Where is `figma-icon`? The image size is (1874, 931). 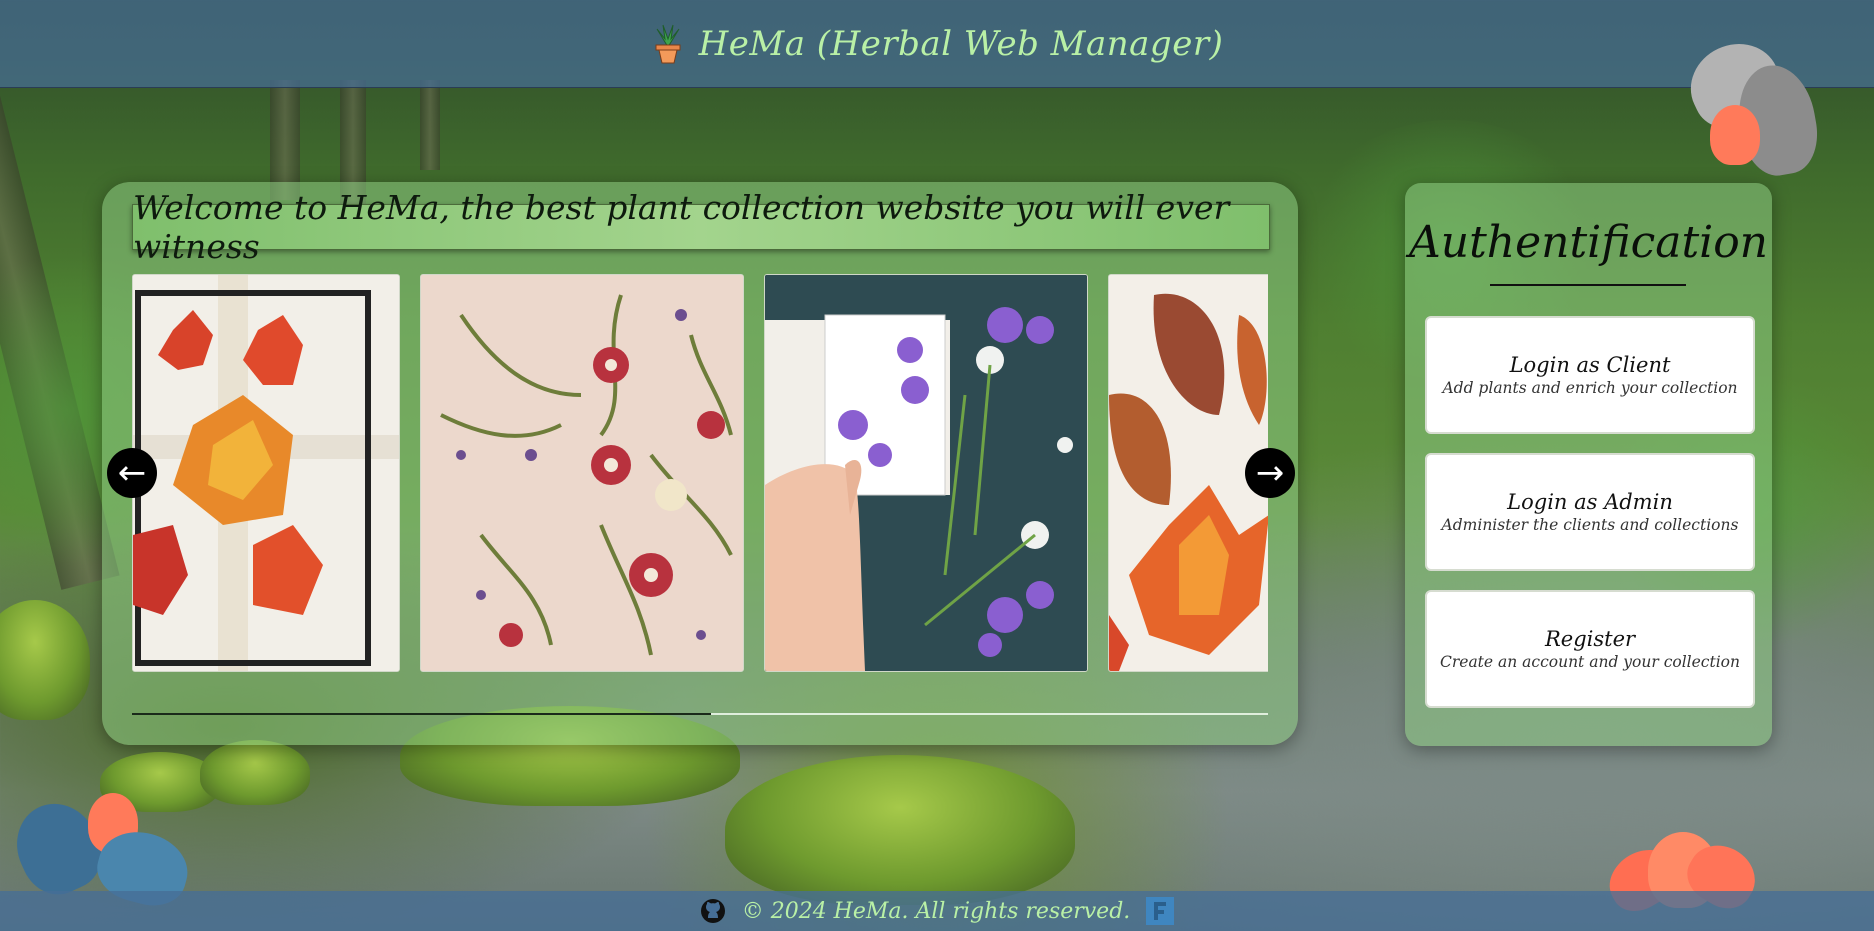
figma-icon is located at coordinates (1160, 911).